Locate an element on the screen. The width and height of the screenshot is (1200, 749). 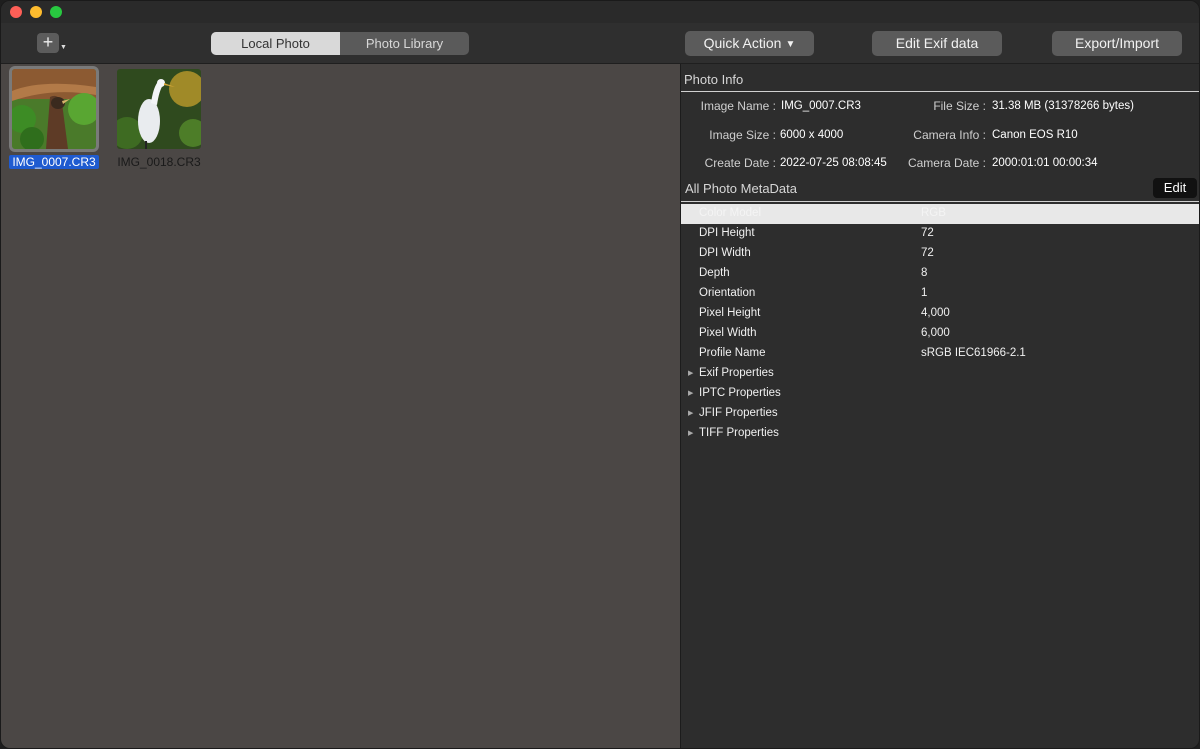
metadata-key: Pixel Width is located at coordinates (728, 333).